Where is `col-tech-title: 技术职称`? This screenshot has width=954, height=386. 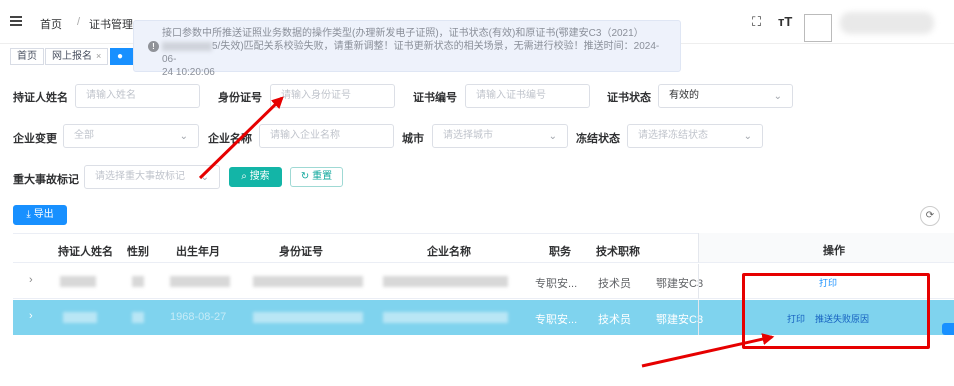 col-tech-title: 技术职称 is located at coordinates (618, 251).